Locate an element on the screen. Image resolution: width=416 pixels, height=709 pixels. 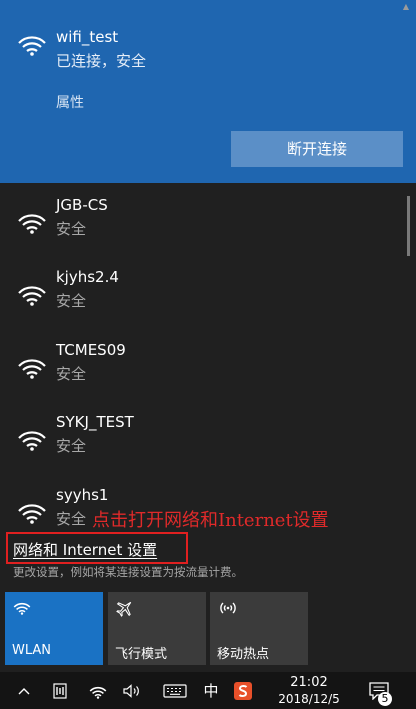
mobile-hotspot-toggle: 移动热点 is located at coordinates (259, 628).